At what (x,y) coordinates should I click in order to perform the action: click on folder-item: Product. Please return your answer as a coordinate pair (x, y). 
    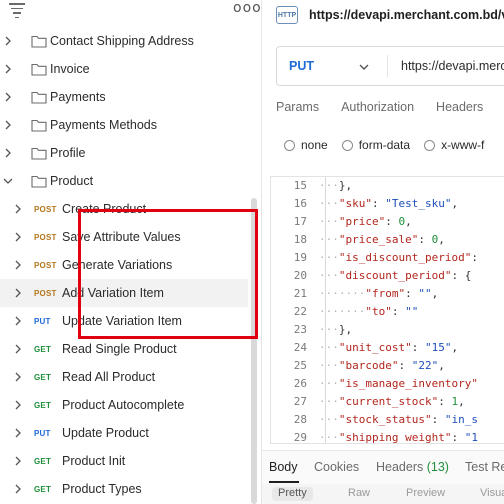
    Looking at the image, I should click on (124, 181).